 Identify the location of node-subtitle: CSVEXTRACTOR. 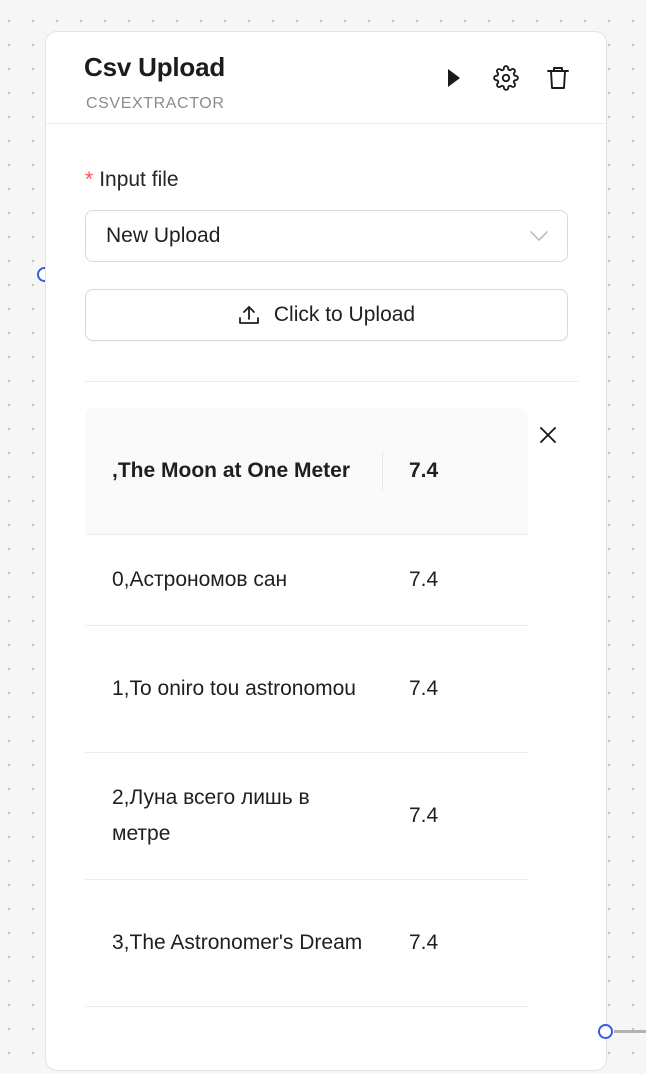
(155, 103).